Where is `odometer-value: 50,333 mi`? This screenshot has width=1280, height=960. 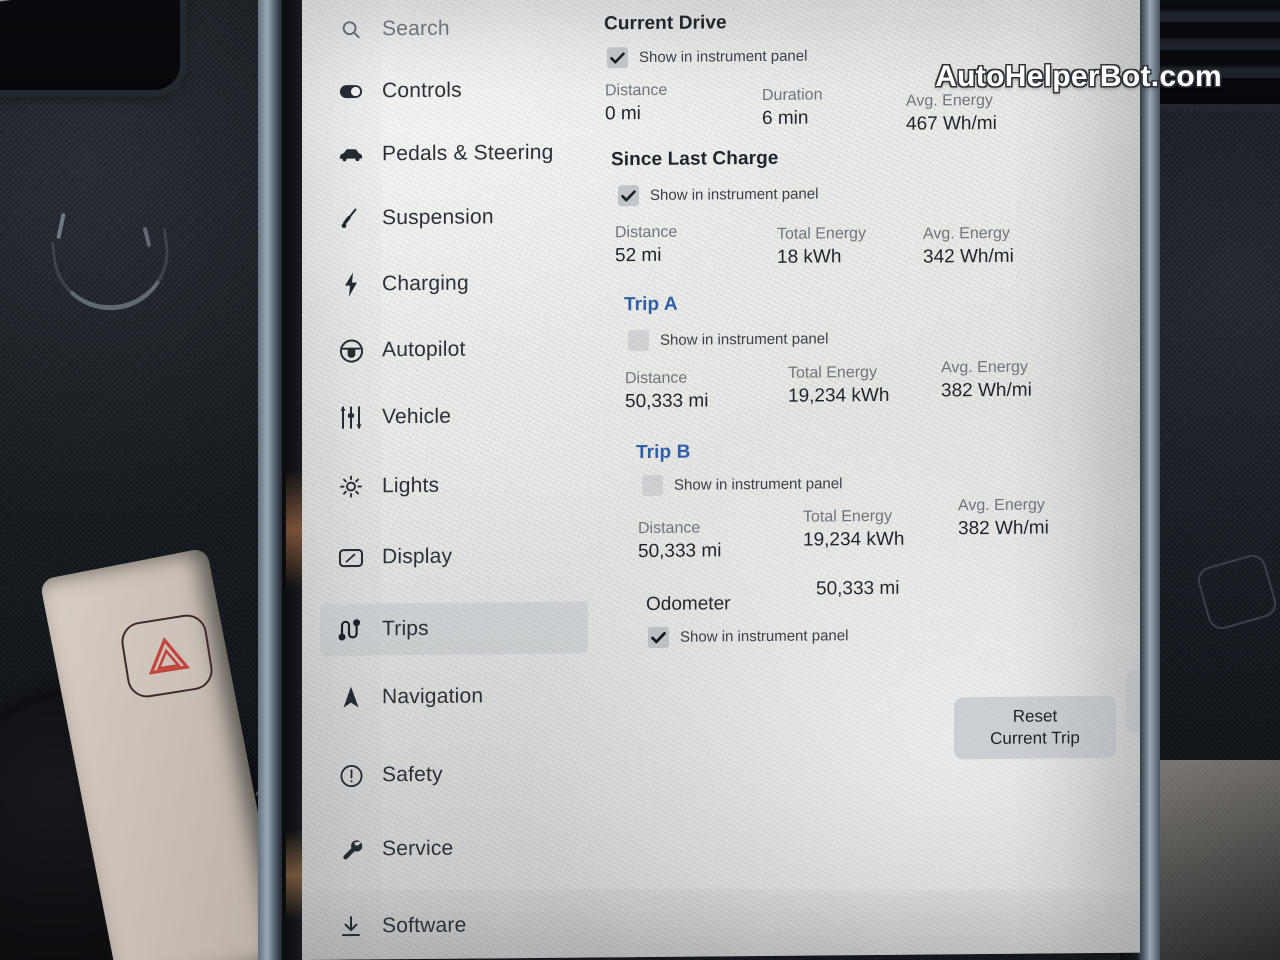
odometer-value: 50,333 mi is located at coordinates (858, 588).